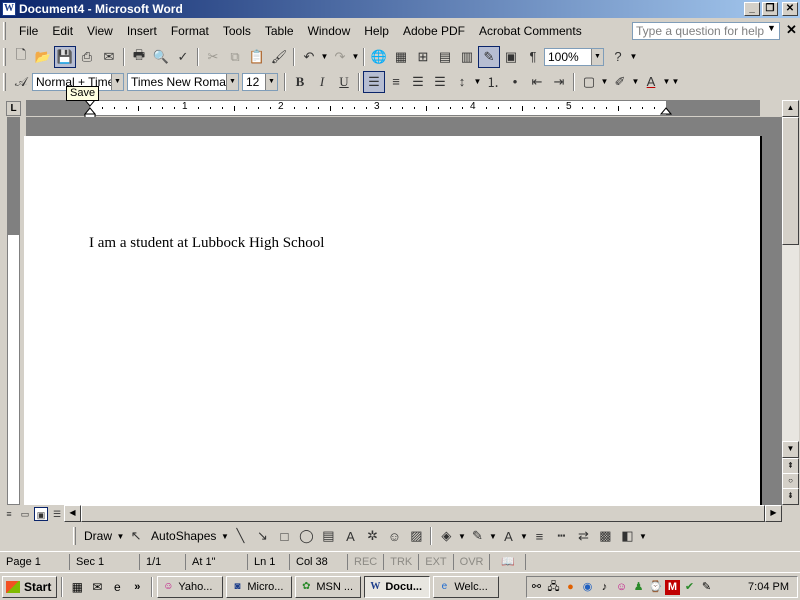 The height and width of the screenshot is (600, 800). What do you see at coordinates (183, 536) in the screenshot?
I see `autoshapes-menu-button: AutoShapes` at bounding box center [183, 536].